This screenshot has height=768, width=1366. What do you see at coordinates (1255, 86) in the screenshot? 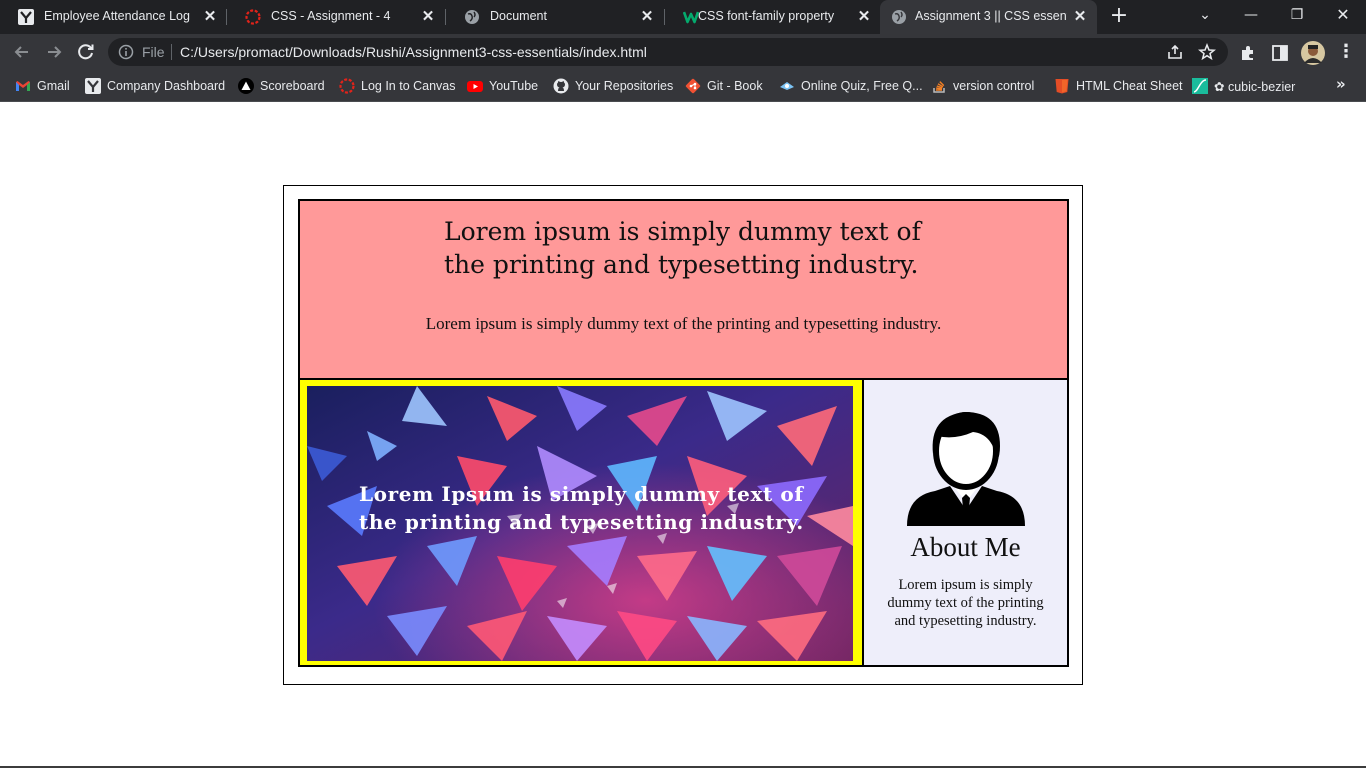
I see `bookmark-label: ✿ cubic-bezier` at bounding box center [1255, 86].